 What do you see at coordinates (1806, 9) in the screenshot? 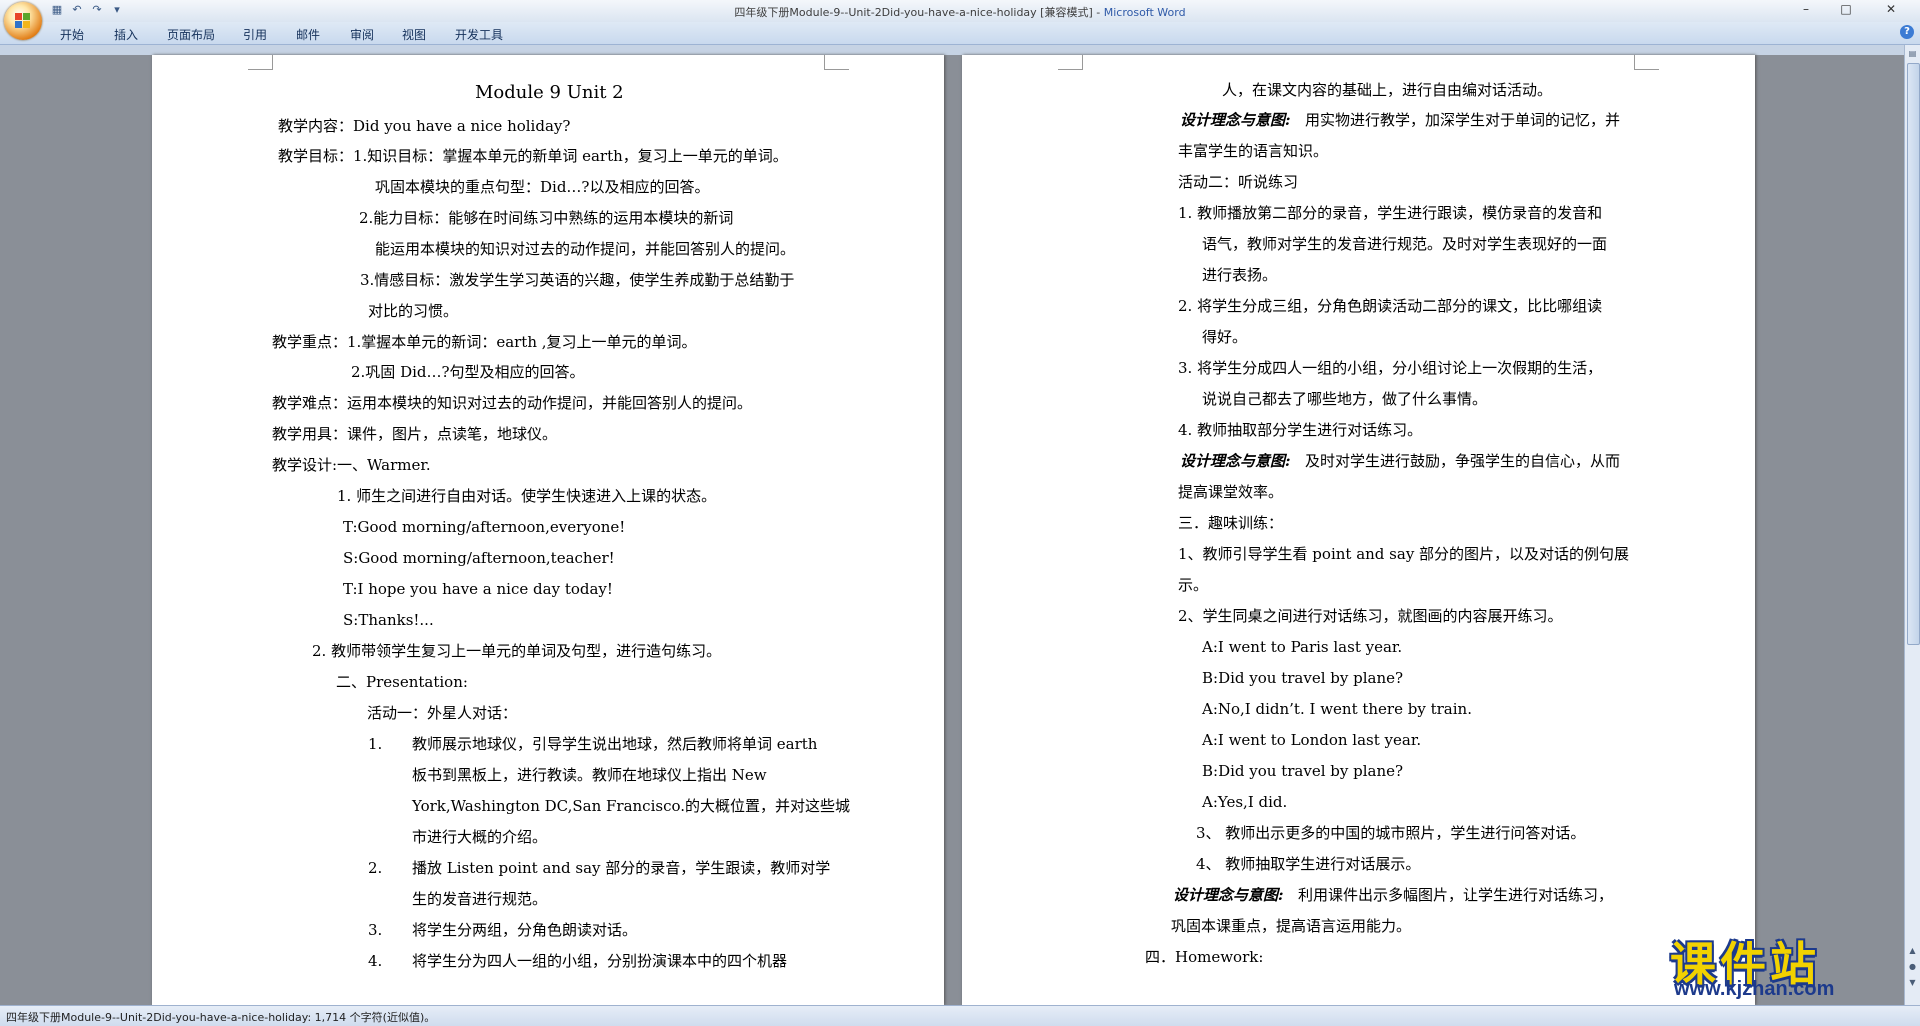
I see `minimize-icon: –` at bounding box center [1806, 9].